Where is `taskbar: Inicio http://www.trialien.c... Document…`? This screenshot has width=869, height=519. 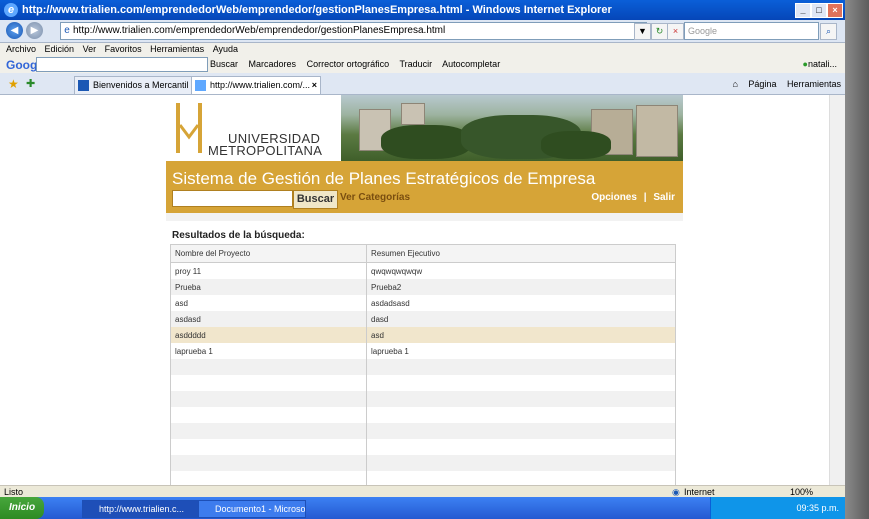
taskbar: Inicio http://www.trialien.c... Document… is located at coordinates (422, 508).